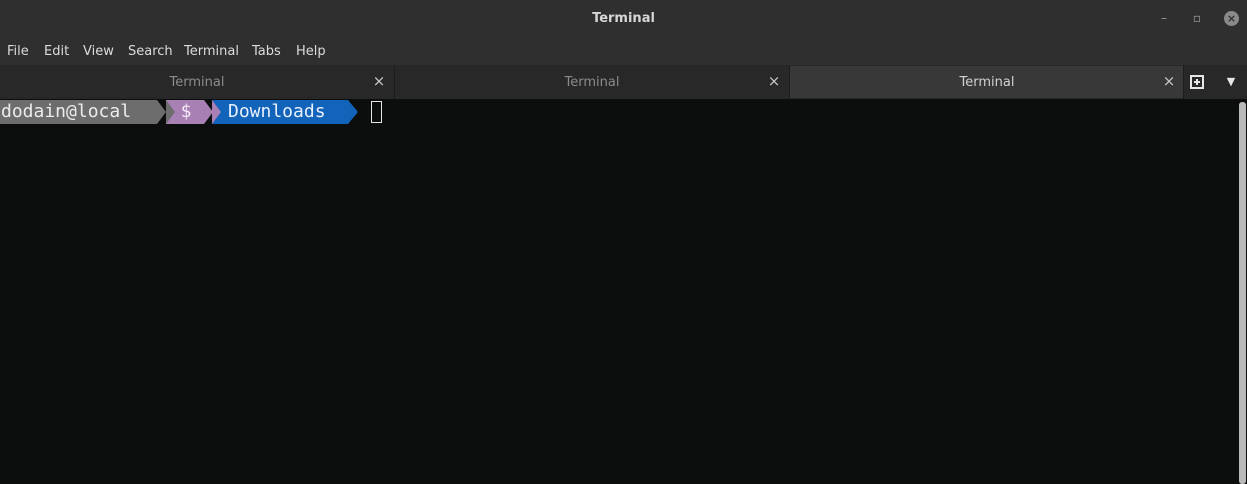 The width and height of the screenshot is (1247, 484). I want to click on menu-file: File, so click(18, 51).